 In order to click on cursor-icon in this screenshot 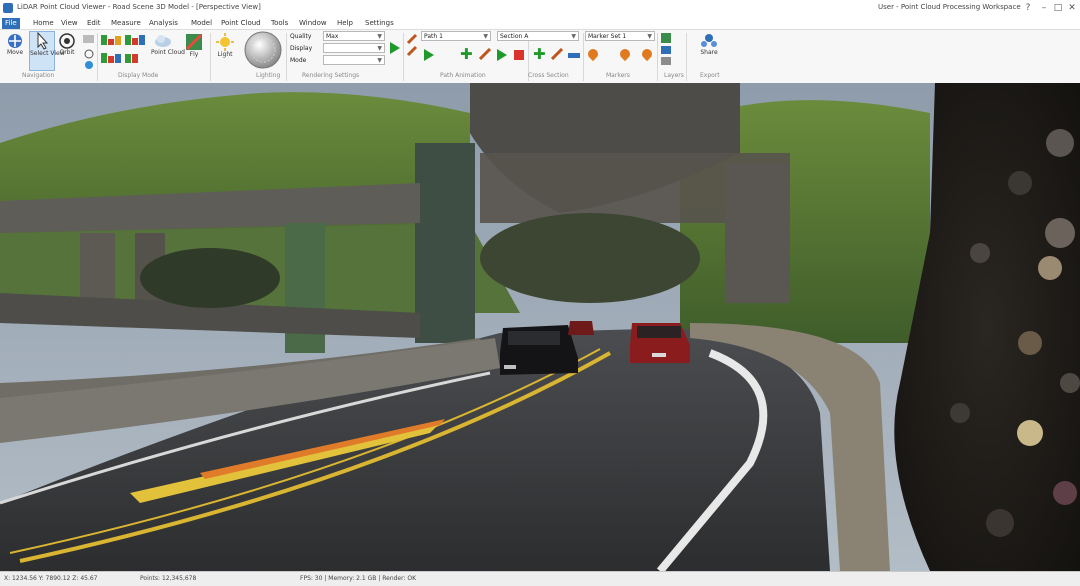, I will do `click(43, 41)`.